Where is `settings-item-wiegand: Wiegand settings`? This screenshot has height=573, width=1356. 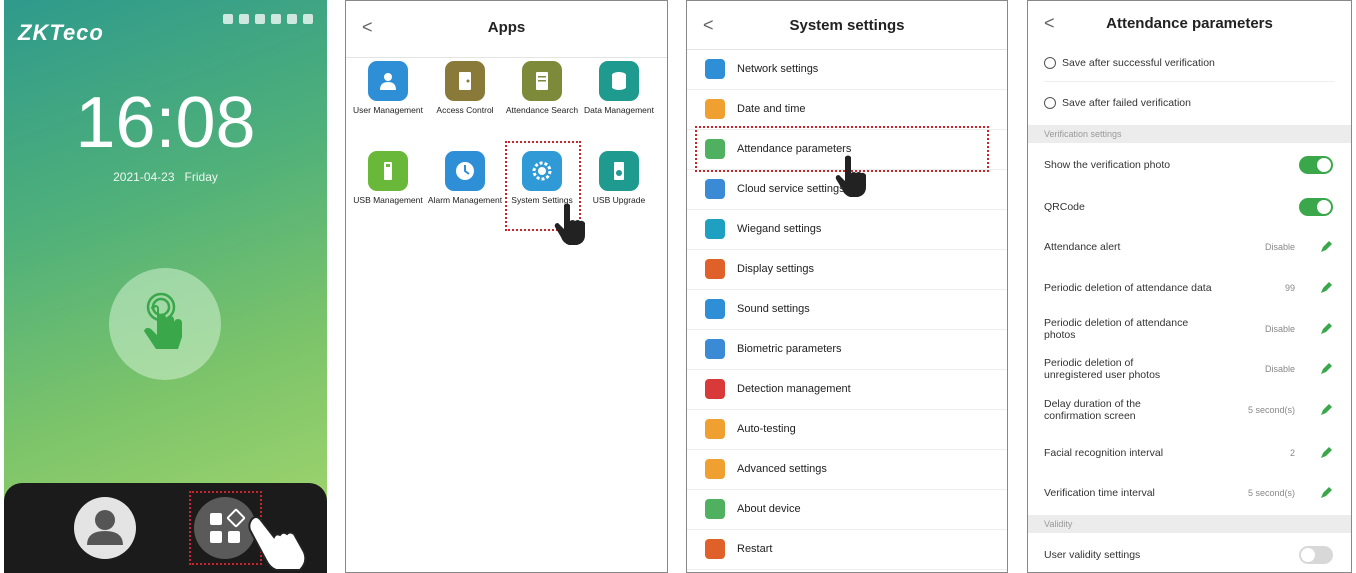
settings-item-wiegand: Wiegand settings is located at coordinates (847, 229).